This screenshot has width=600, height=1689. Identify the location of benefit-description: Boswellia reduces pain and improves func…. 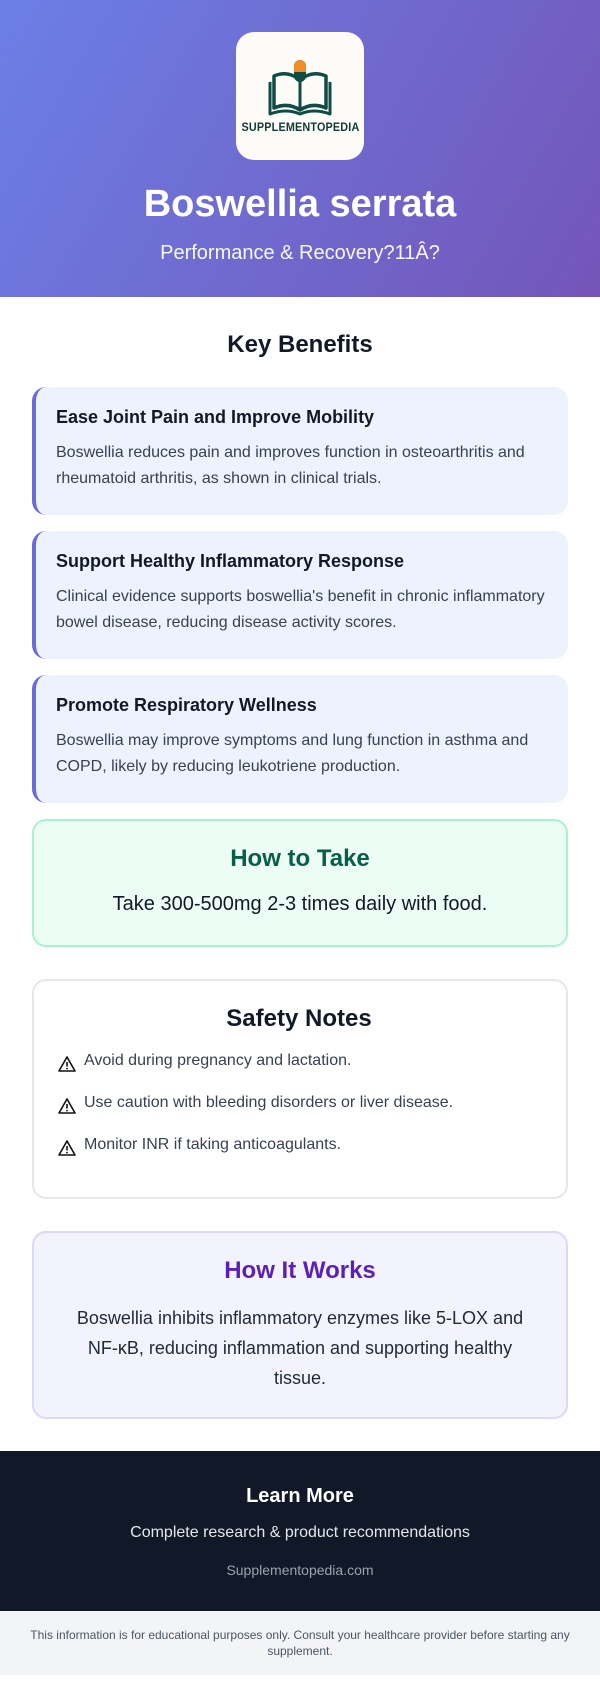
(301, 466).